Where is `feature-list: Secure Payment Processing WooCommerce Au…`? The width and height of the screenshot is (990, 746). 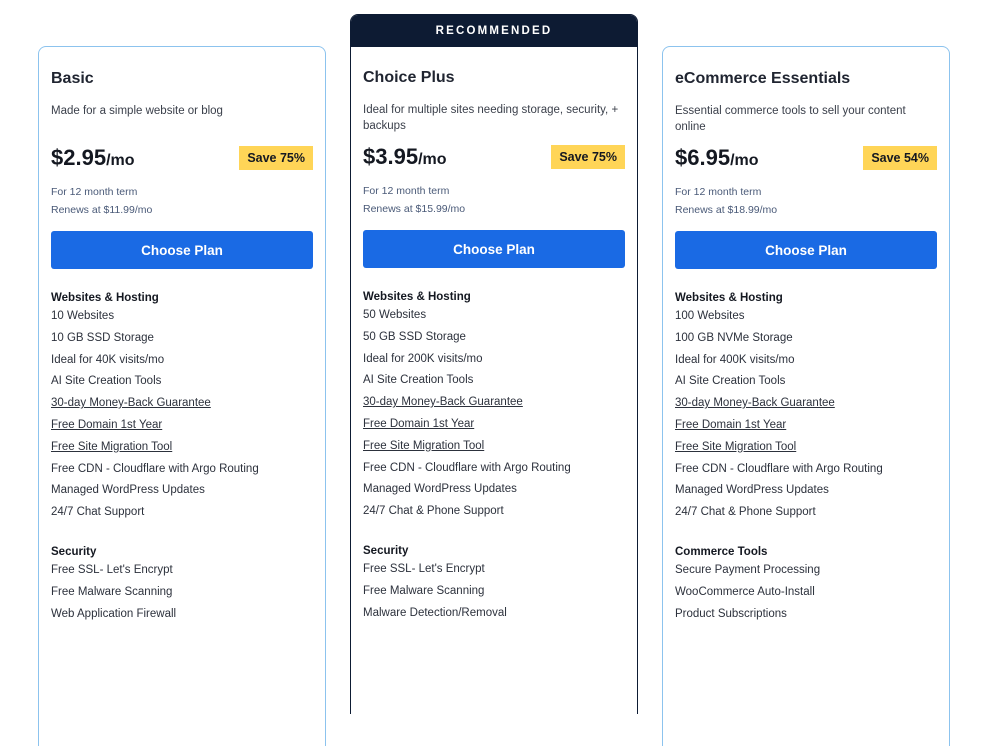 feature-list: Secure Payment Processing WooCommerce Au… is located at coordinates (806, 592).